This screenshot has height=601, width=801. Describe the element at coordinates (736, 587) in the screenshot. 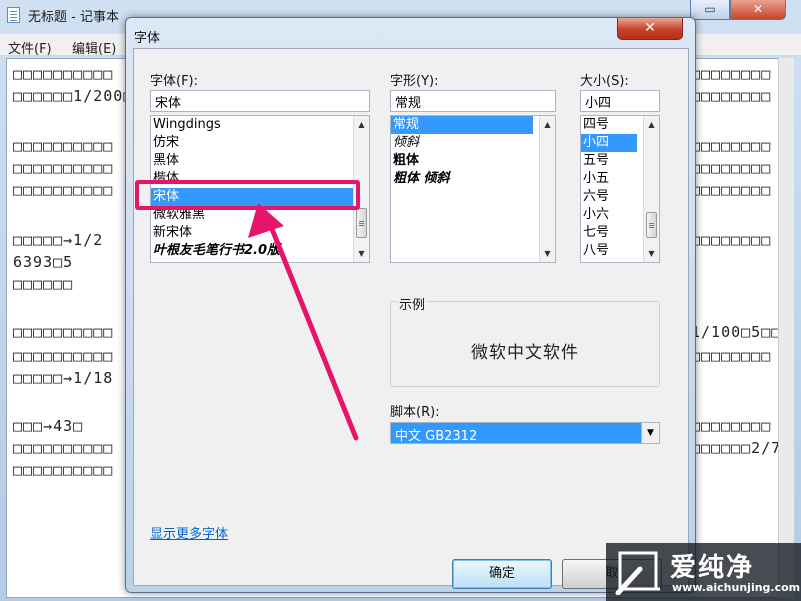

I see `watermark-url: www.aichunjing.com` at that location.